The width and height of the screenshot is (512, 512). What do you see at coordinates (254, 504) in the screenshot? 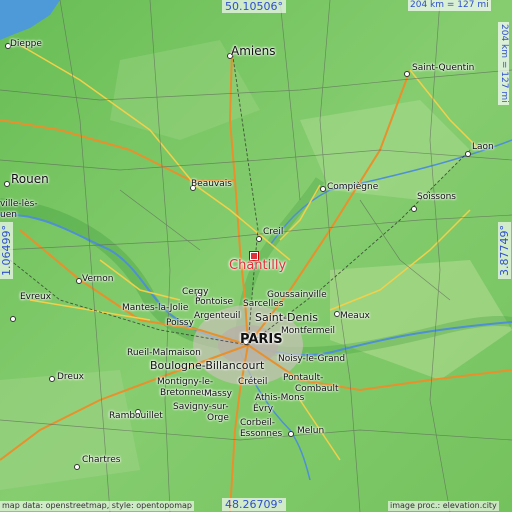
I see `coord-bottom: 48.26709°` at bounding box center [254, 504].